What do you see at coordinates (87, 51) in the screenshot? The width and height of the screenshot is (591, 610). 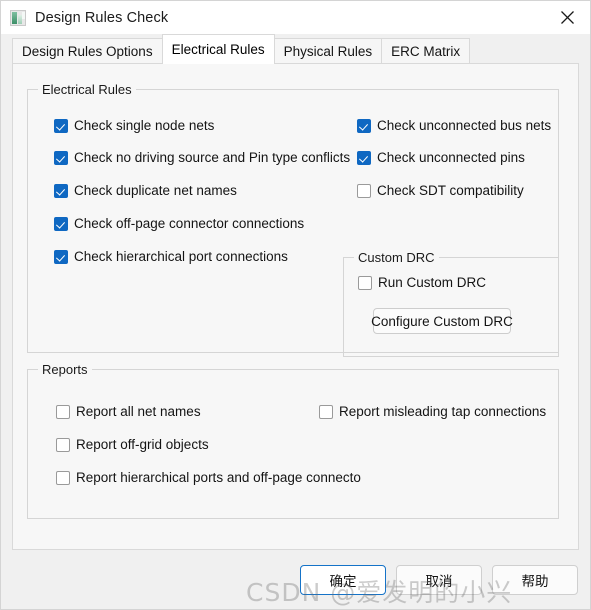 I see `tab-design-rules-options: Design Rules Options` at bounding box center [87, 51].